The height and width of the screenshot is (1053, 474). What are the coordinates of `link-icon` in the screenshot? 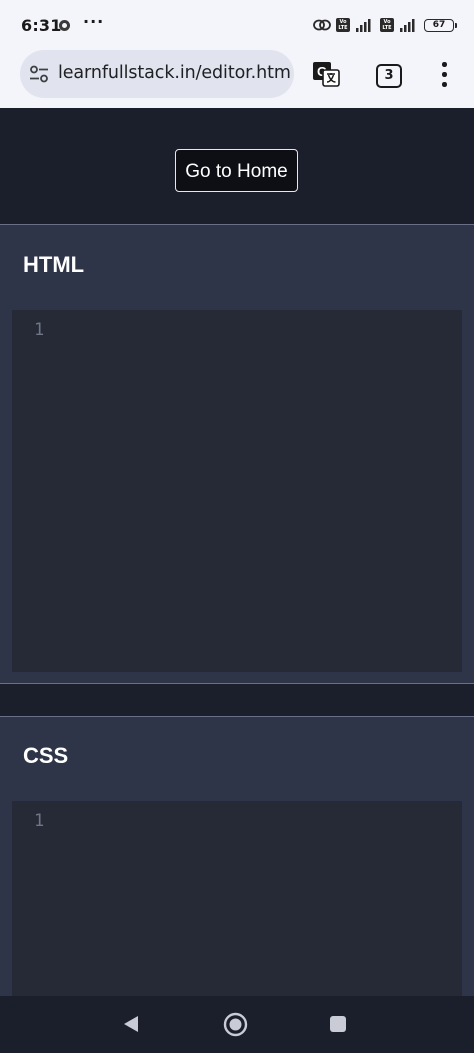 It's located at (322, 25).